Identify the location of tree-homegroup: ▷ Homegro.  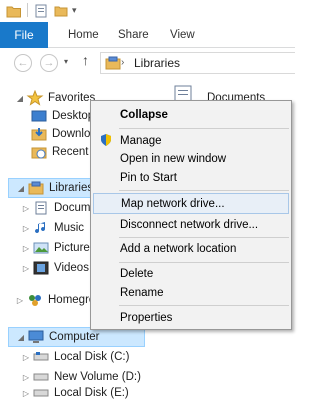
(54, 300).